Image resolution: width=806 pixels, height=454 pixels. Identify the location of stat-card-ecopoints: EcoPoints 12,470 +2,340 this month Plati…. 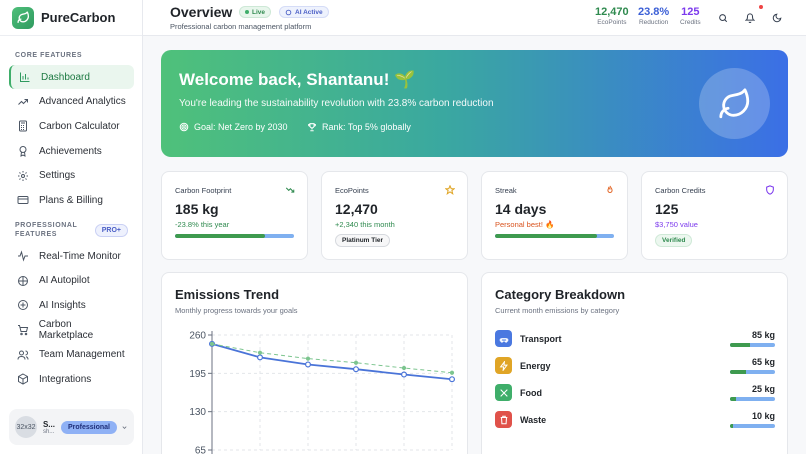
(394, 215).